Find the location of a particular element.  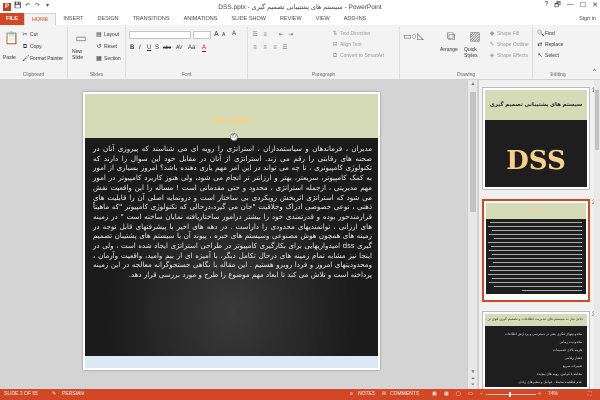

layout-button: ▤ Layout is located at coordinates (107, 35).